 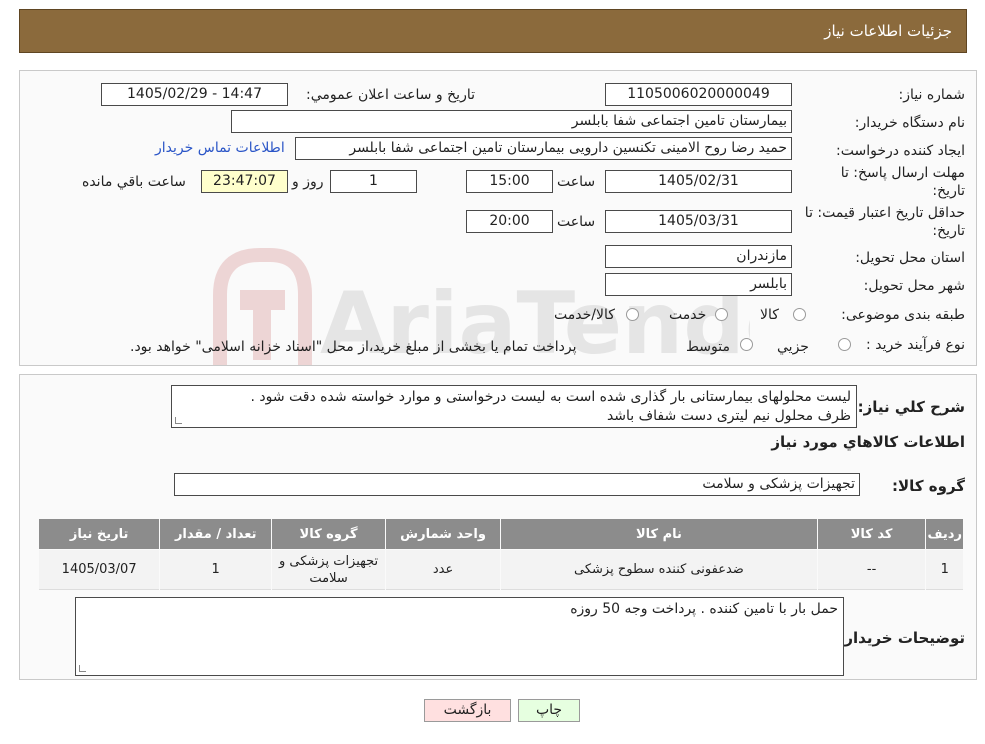 I want to click on province-label: استان محل تحویل:, so click(x=910, y=258).